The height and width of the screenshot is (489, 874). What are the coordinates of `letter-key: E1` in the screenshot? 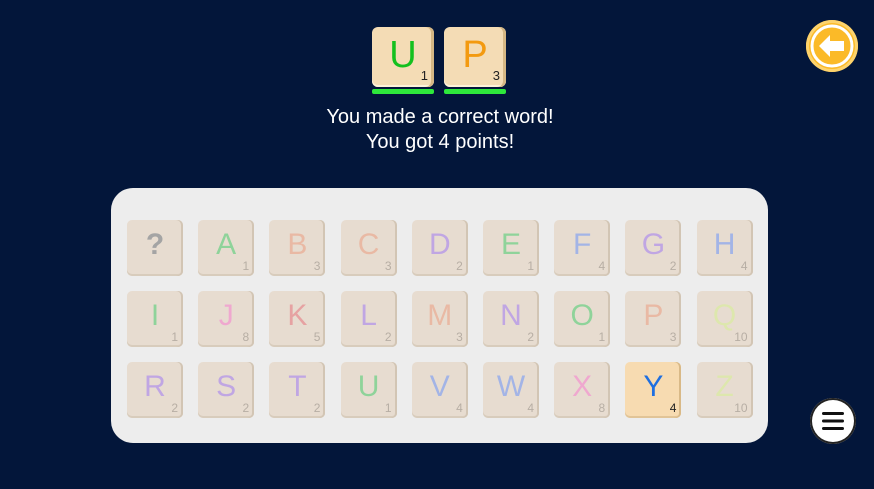 It's located at (511, 248).